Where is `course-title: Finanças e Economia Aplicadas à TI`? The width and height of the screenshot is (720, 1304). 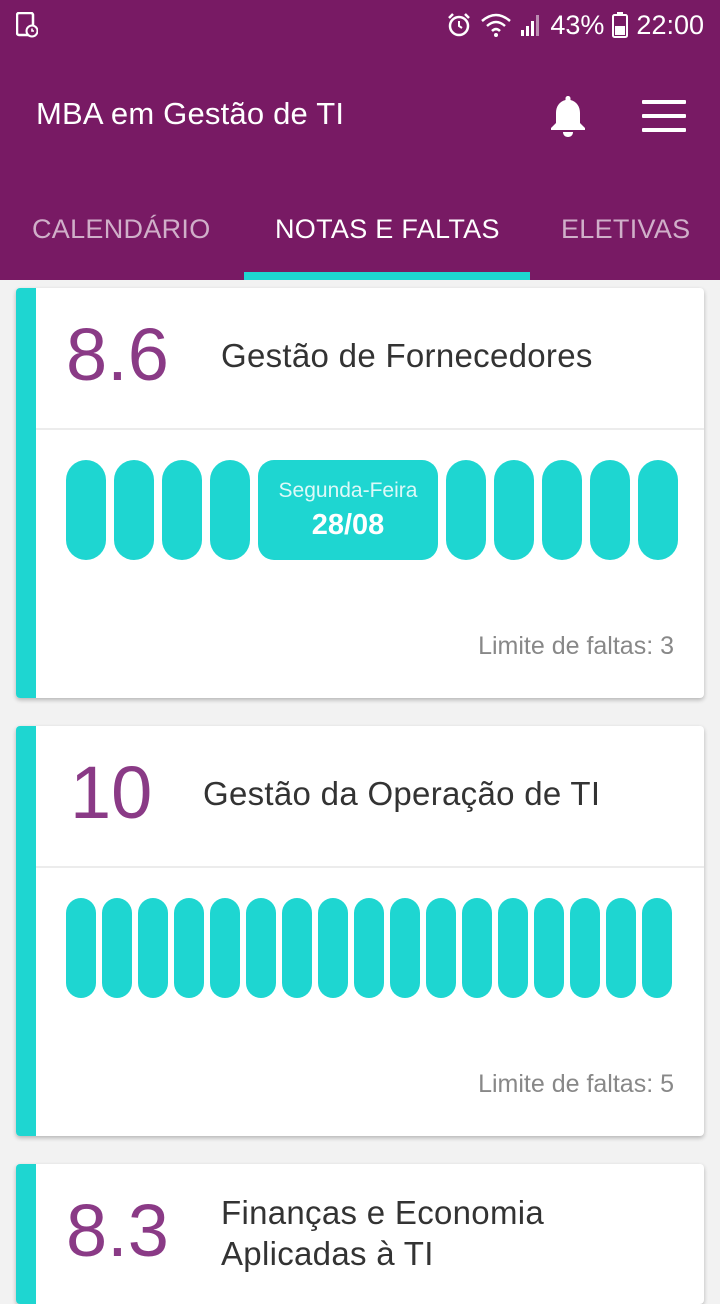 course-title: Finanças e Economia Aplicadas à TI is located at coordinates (382, 1233).